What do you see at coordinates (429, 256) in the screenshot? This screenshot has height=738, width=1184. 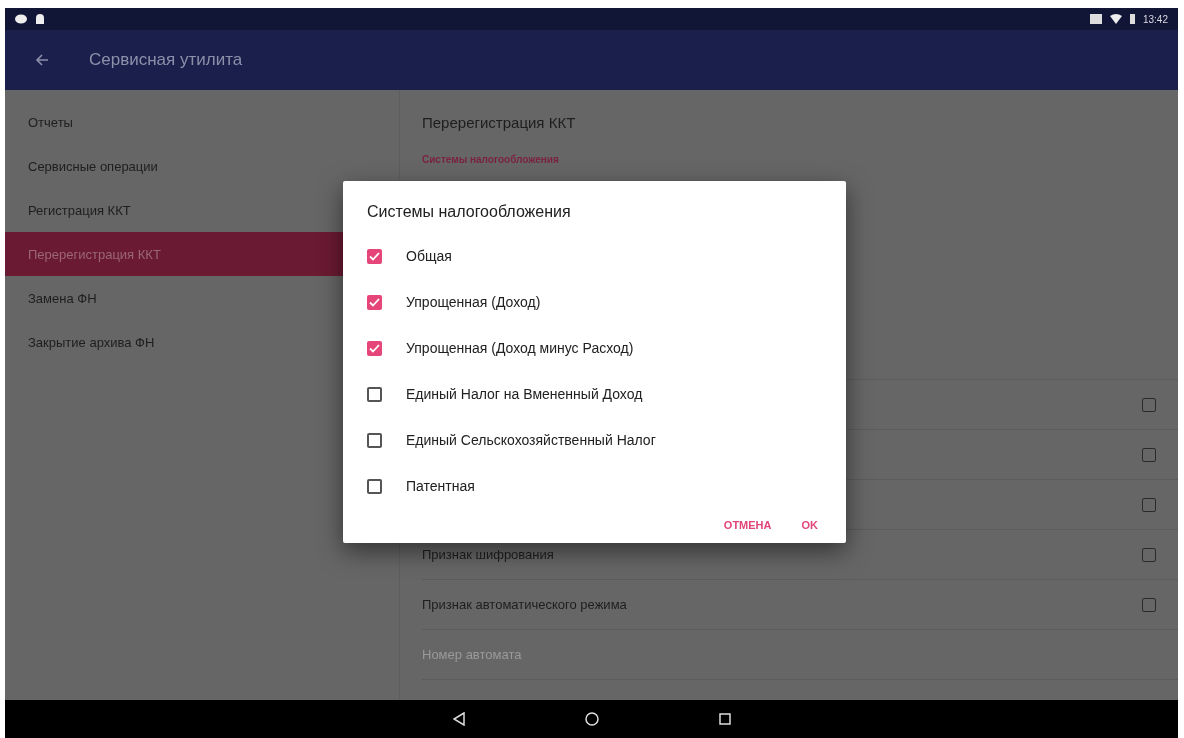 I see `option-label: Общая` at bounding box center [429, 256].